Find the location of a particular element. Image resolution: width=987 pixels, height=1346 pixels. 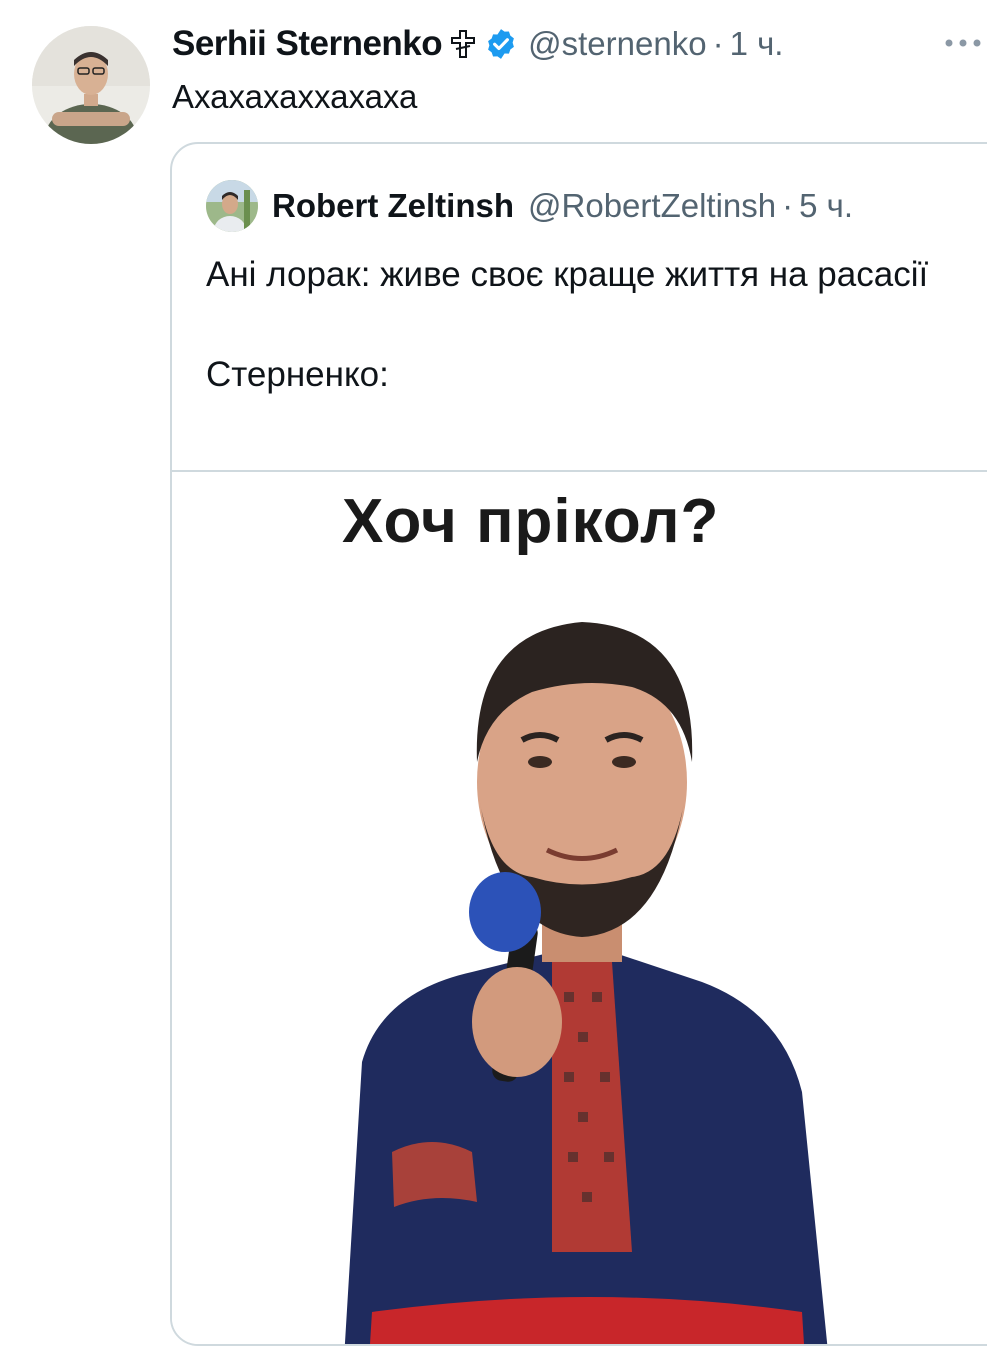

quoted-tweet-header: Robert Zeltinsh @RobertZeltinsh · 5 ч. is located at coordinates (529, 206).